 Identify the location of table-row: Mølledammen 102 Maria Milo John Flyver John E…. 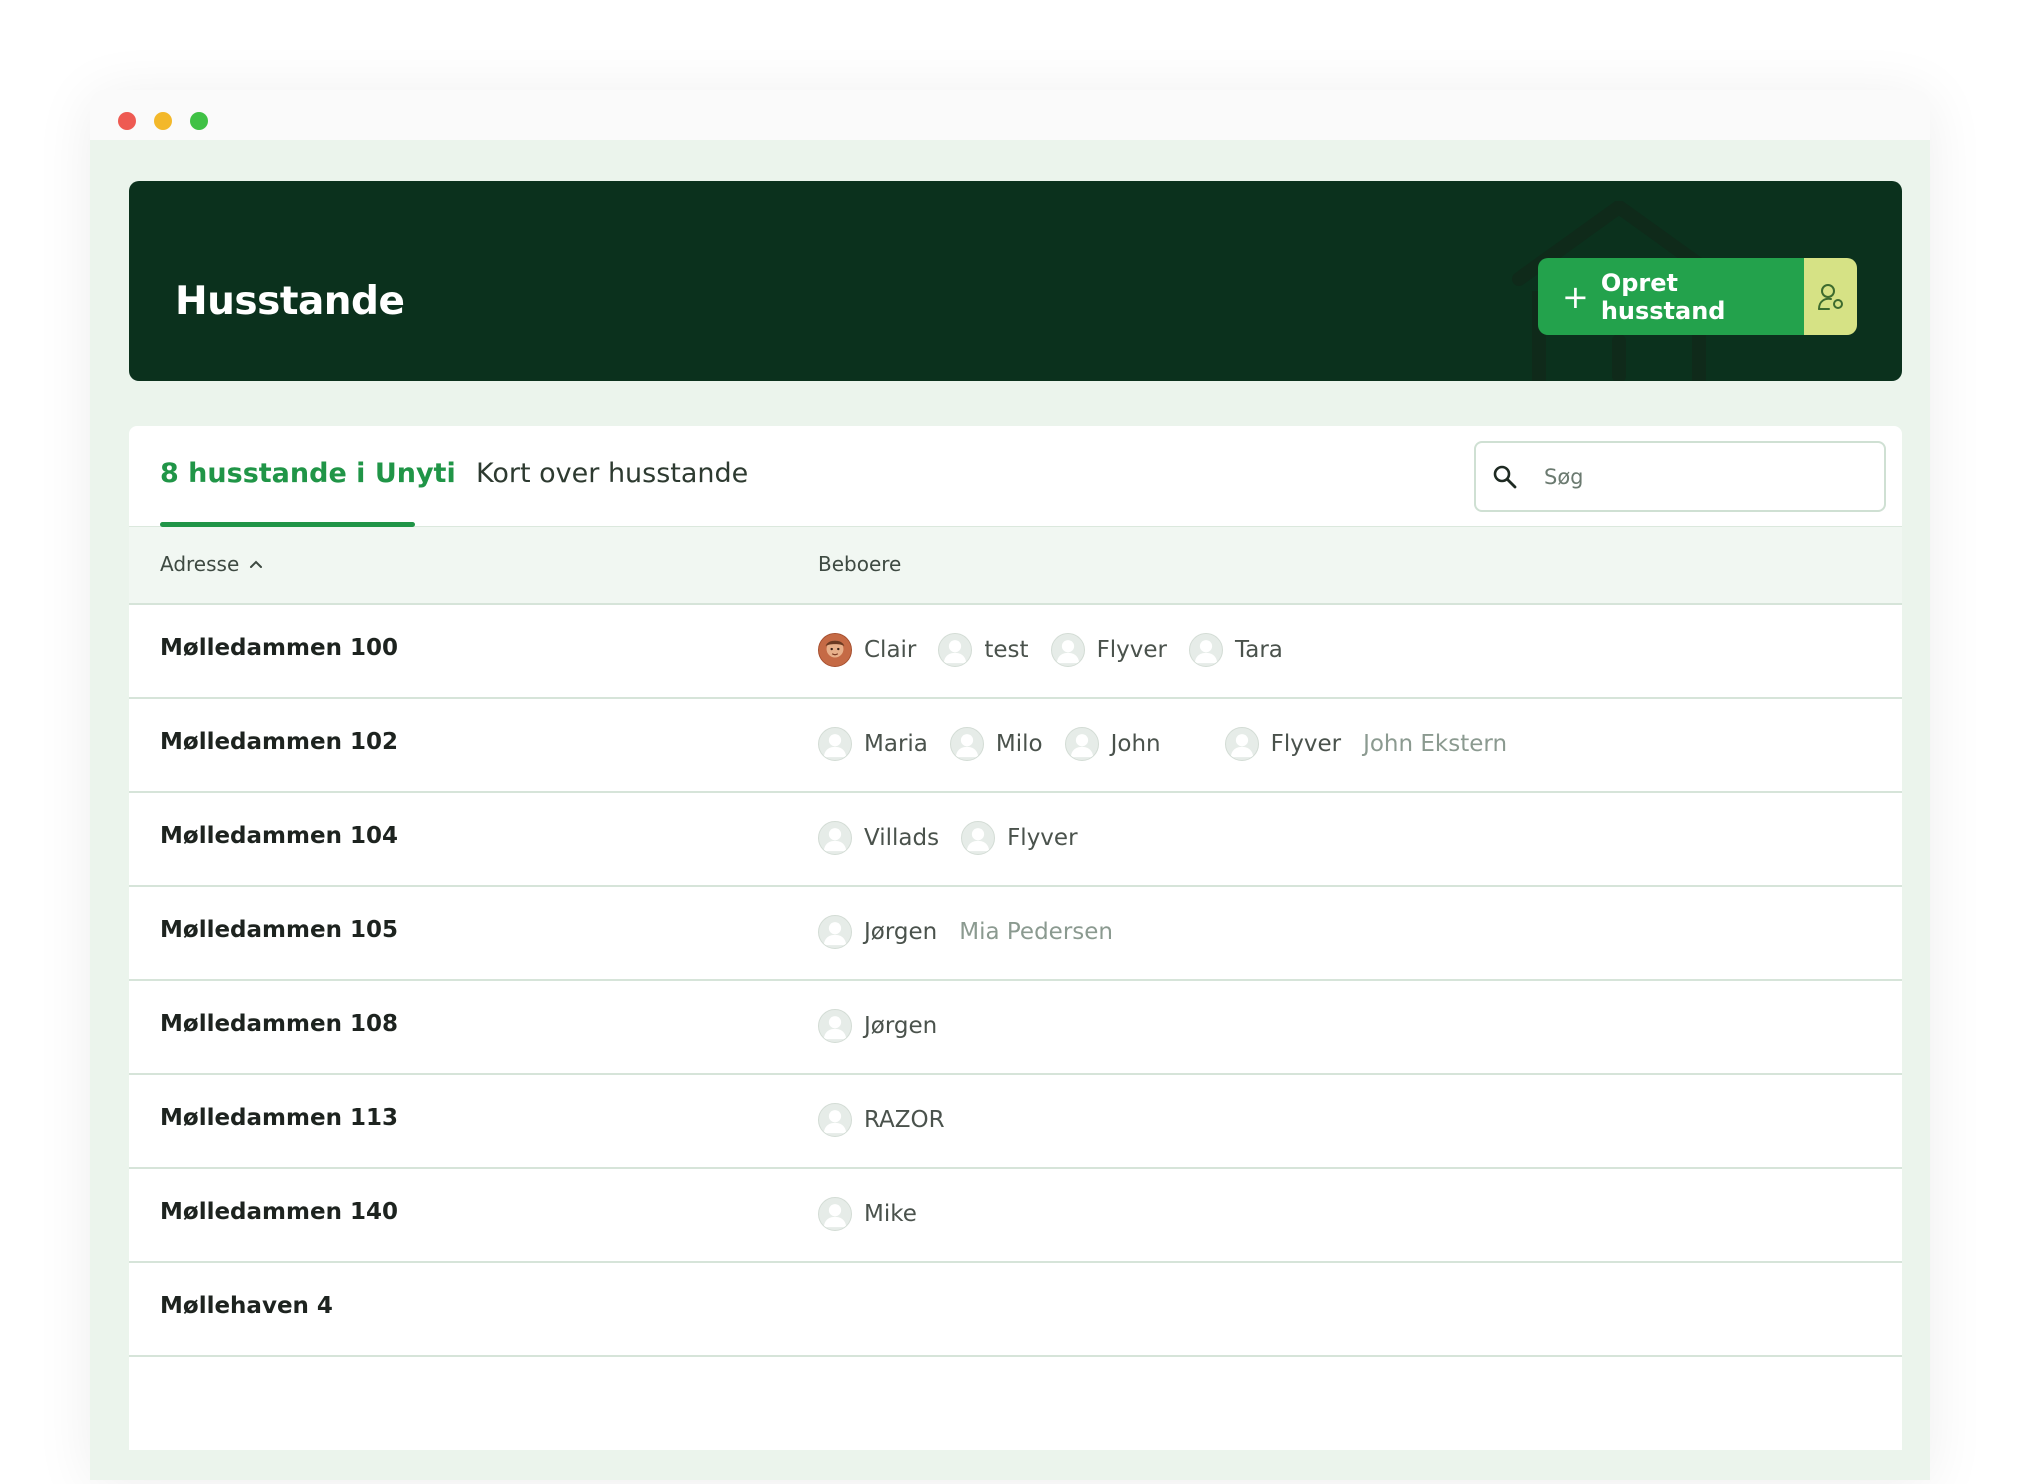
(1015, 746).